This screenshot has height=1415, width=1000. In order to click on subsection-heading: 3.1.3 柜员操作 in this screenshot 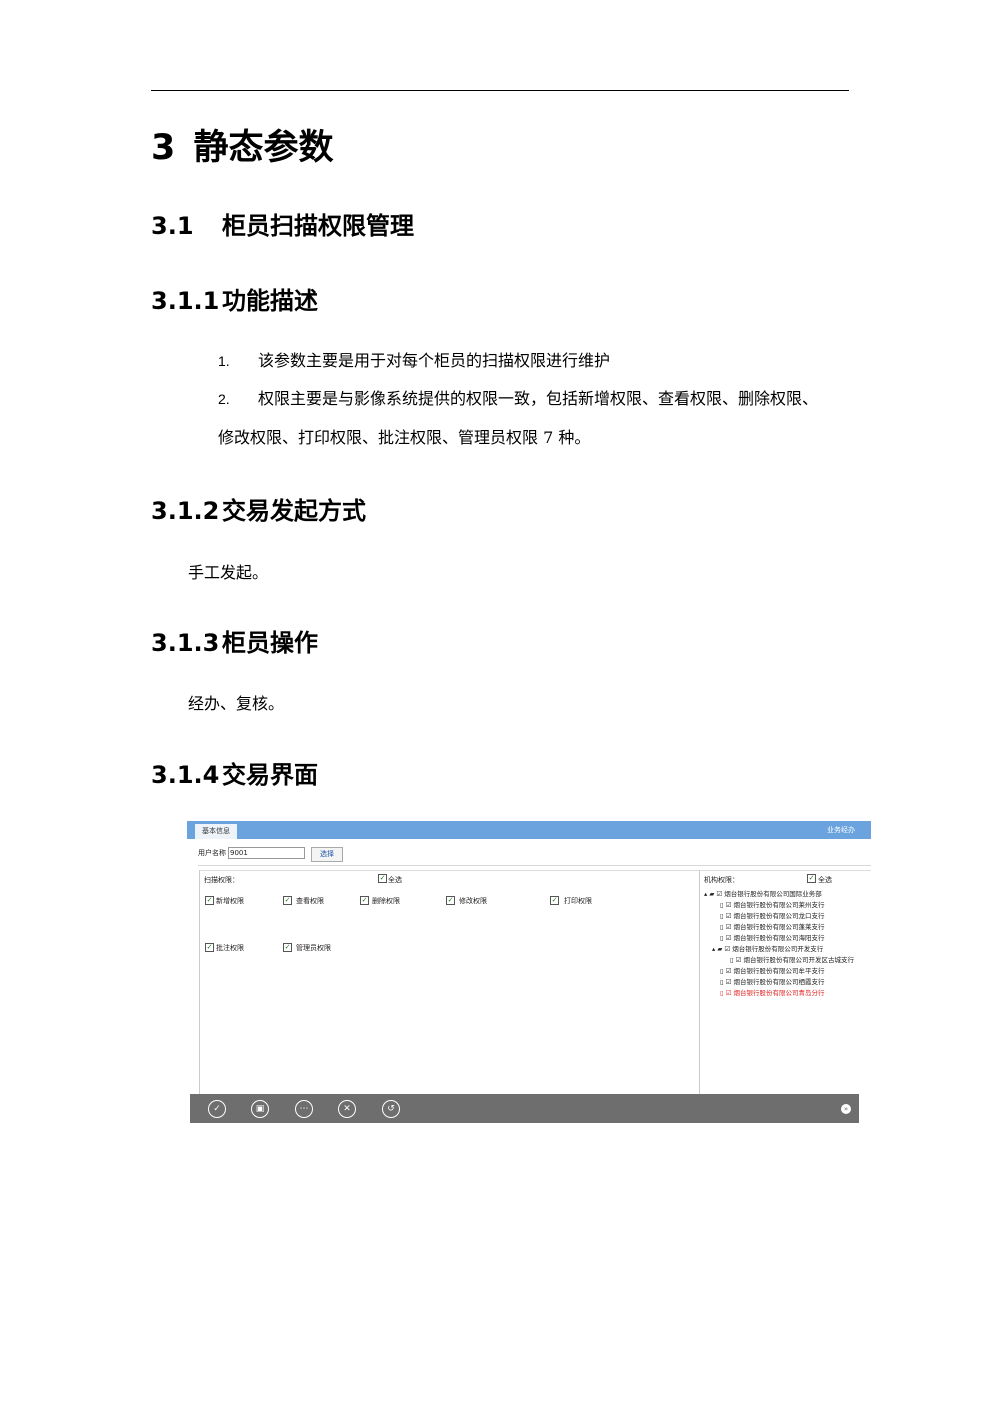, I will do `click(234, 643)`.